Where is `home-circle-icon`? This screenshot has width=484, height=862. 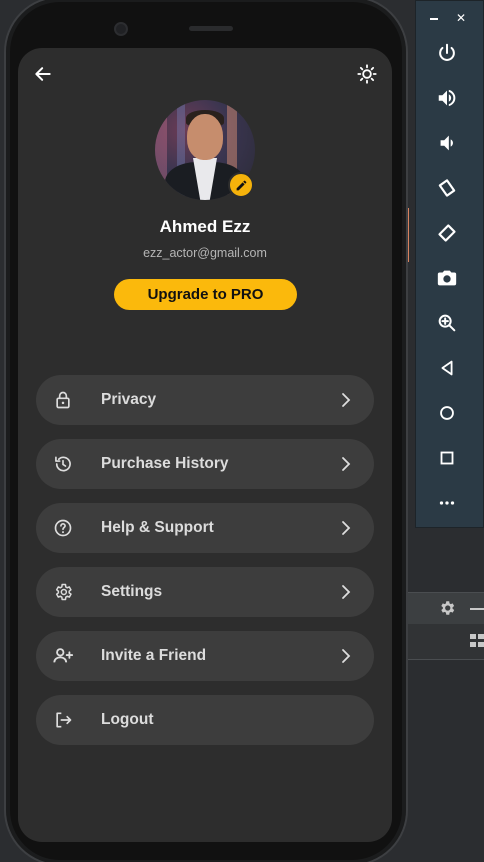 home-circle-icon is located at coordinates (447, 413).